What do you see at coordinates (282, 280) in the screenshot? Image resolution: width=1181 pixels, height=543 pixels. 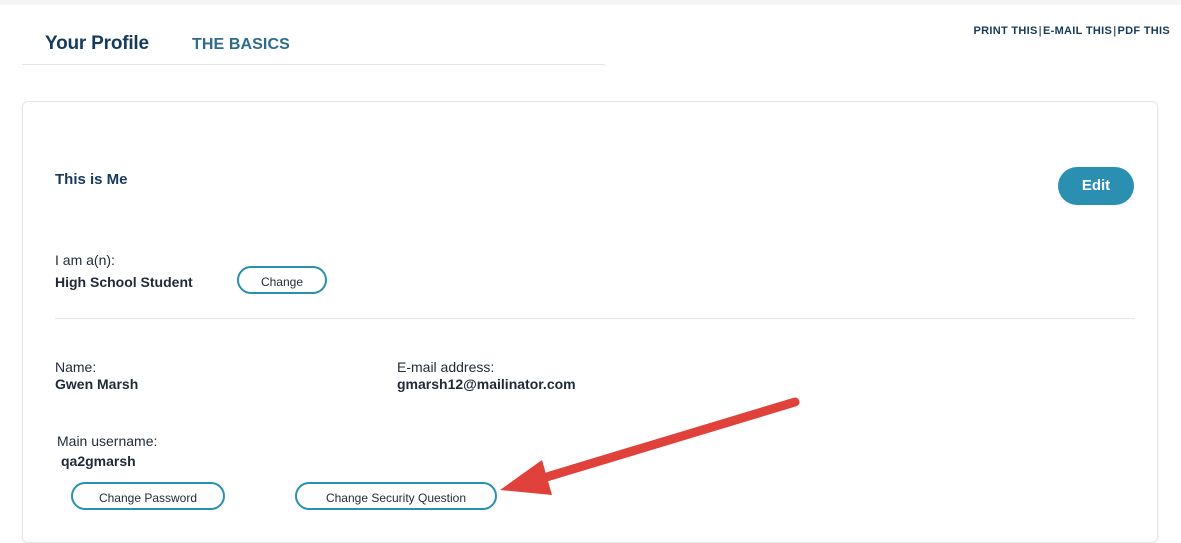 I see `change-role-button: Change` at bounding box center [282, 280].